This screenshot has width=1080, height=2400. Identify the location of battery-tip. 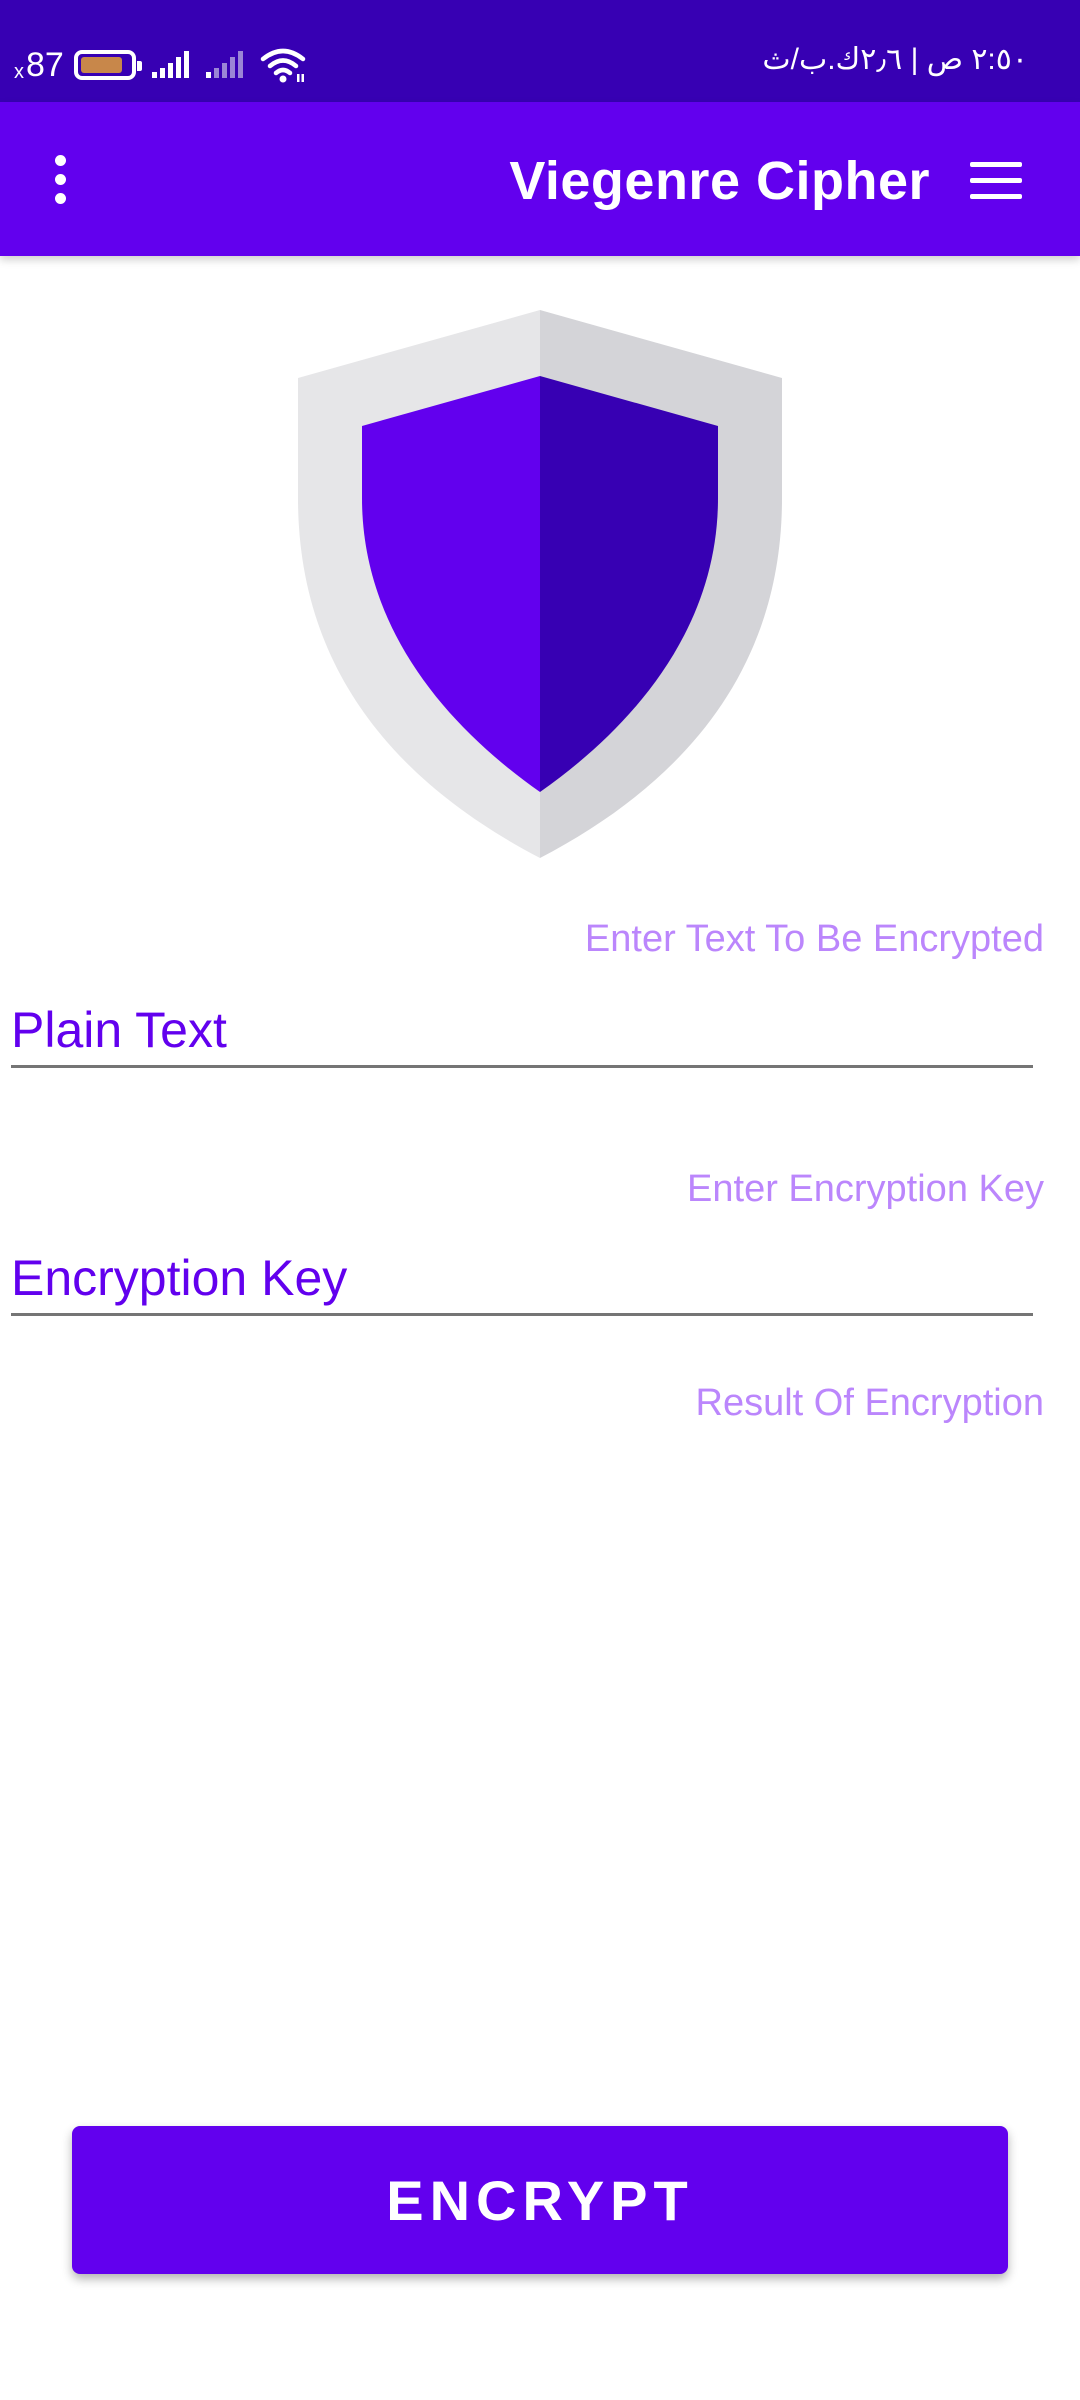
(139, 66).